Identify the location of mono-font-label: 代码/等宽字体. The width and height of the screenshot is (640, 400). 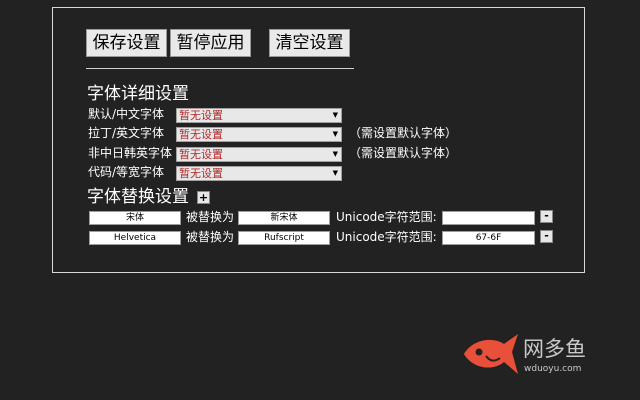
(126, 172).